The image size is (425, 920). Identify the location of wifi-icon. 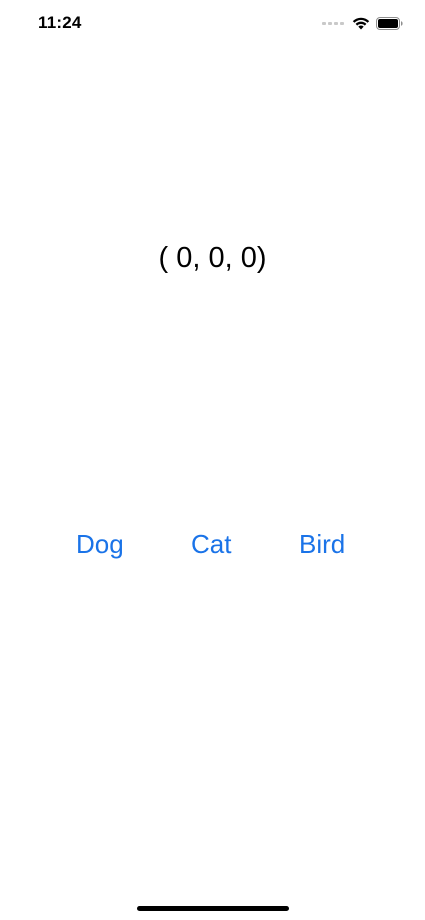
(361, 23).